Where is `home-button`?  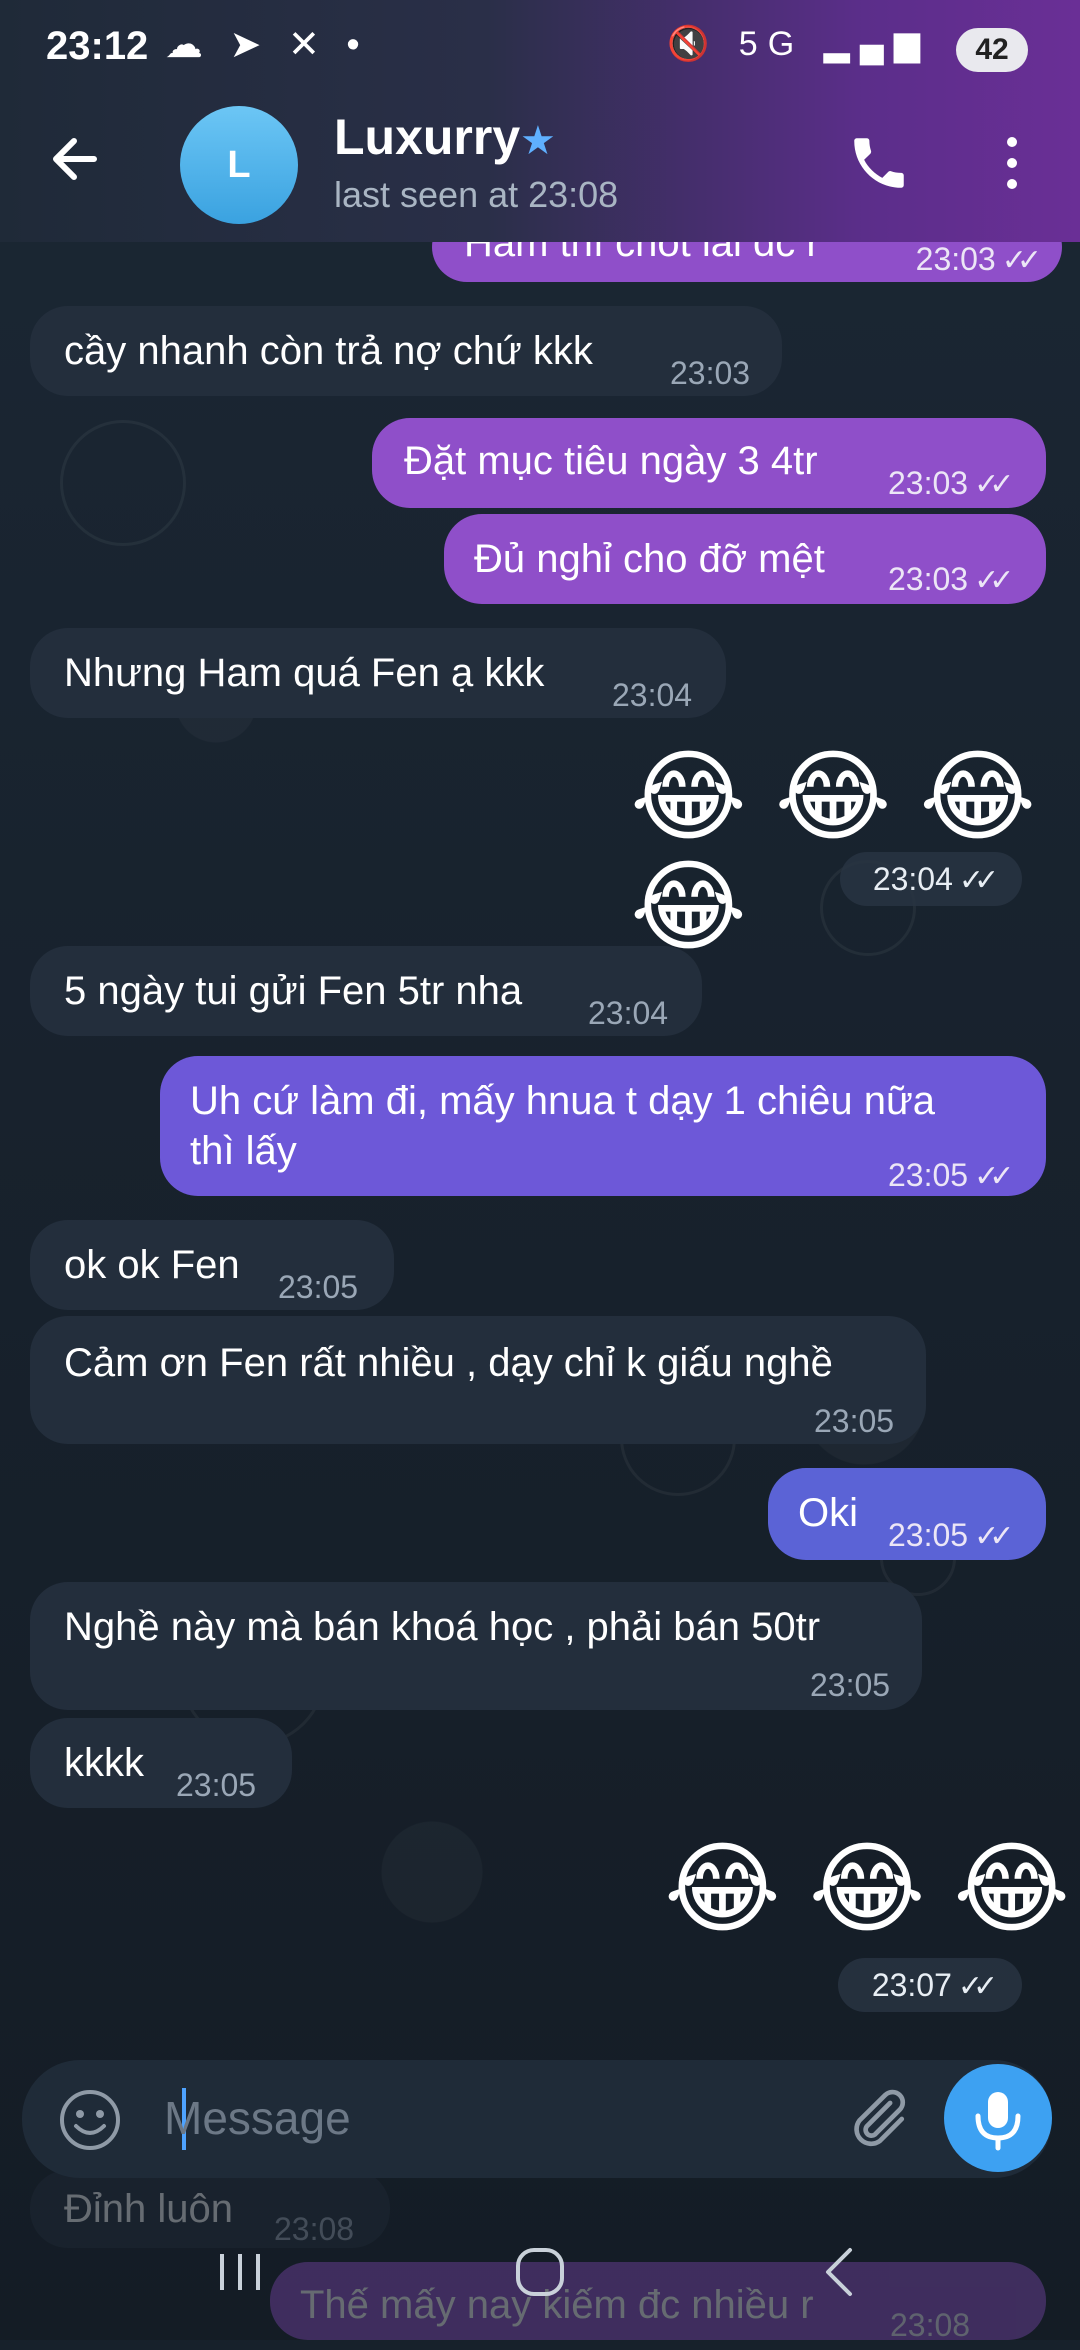
home-button is located at coordinates (540, 2272).